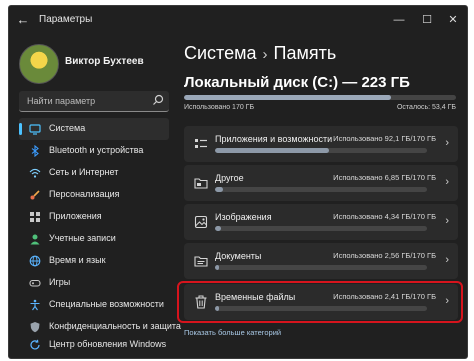 The image size is (474, 361). Describe the element at coordinates (35, 173) in the screenshot. I see `wifi-icon` at that location.